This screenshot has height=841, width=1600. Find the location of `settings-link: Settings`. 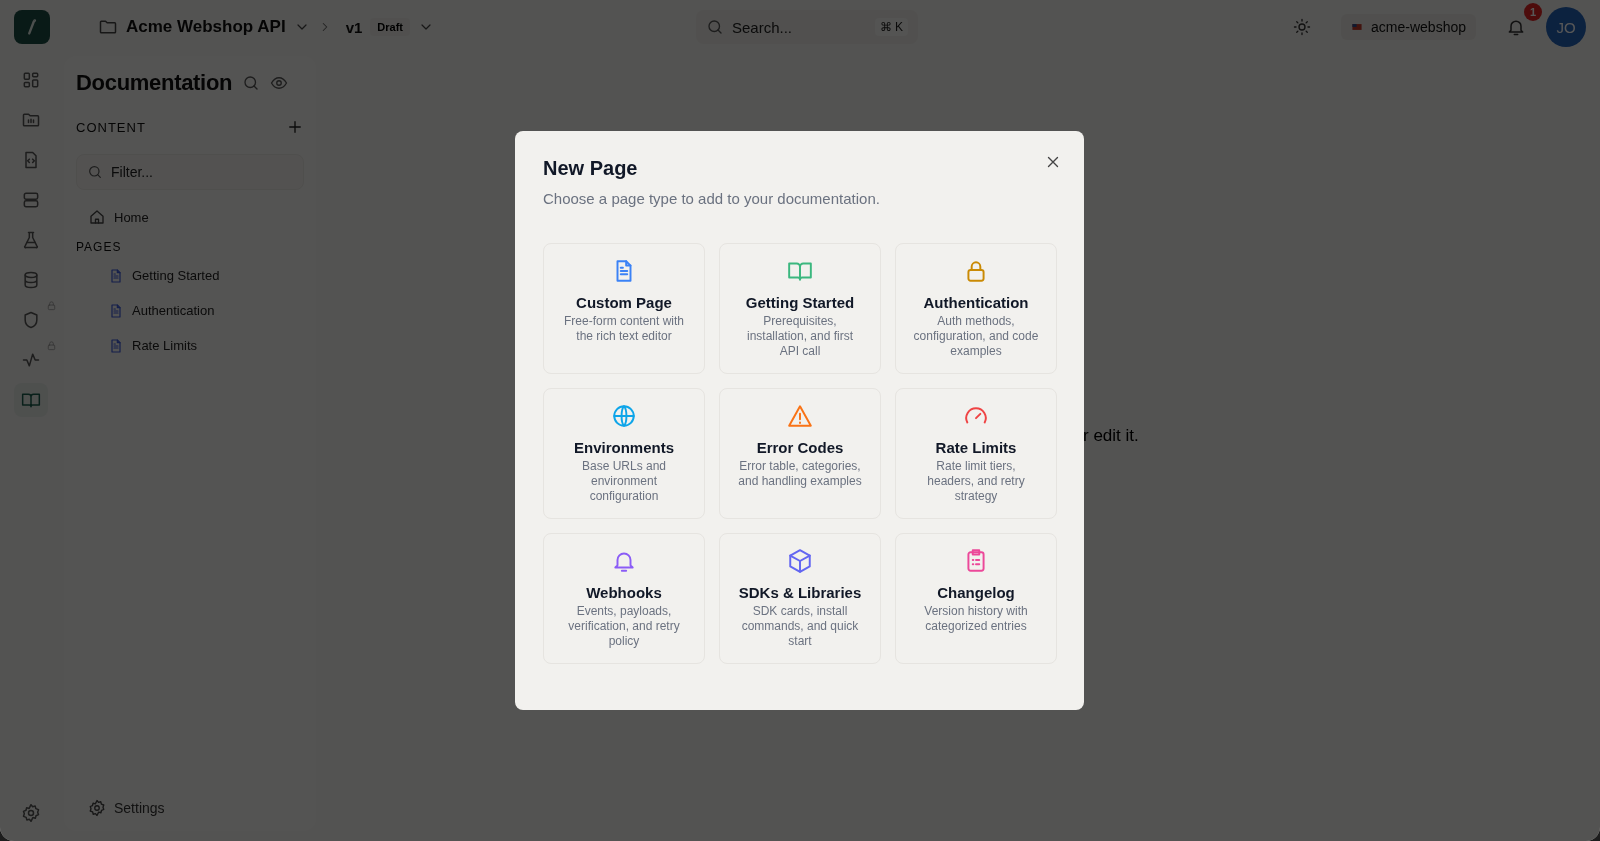

settings-link: Settings is located at coordinates (196, 808).